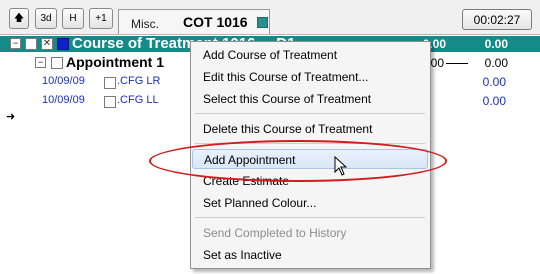  Describe the element at coordinates (138, 100) in the screenshot. I see `treatment-code: .CFG LL` at that location.